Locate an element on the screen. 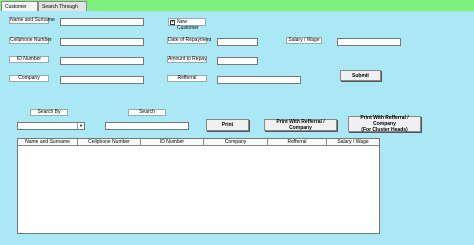 This screenshot has height=245, width=474. column-header-referral: Refferral is located at coordinates (297, 142).